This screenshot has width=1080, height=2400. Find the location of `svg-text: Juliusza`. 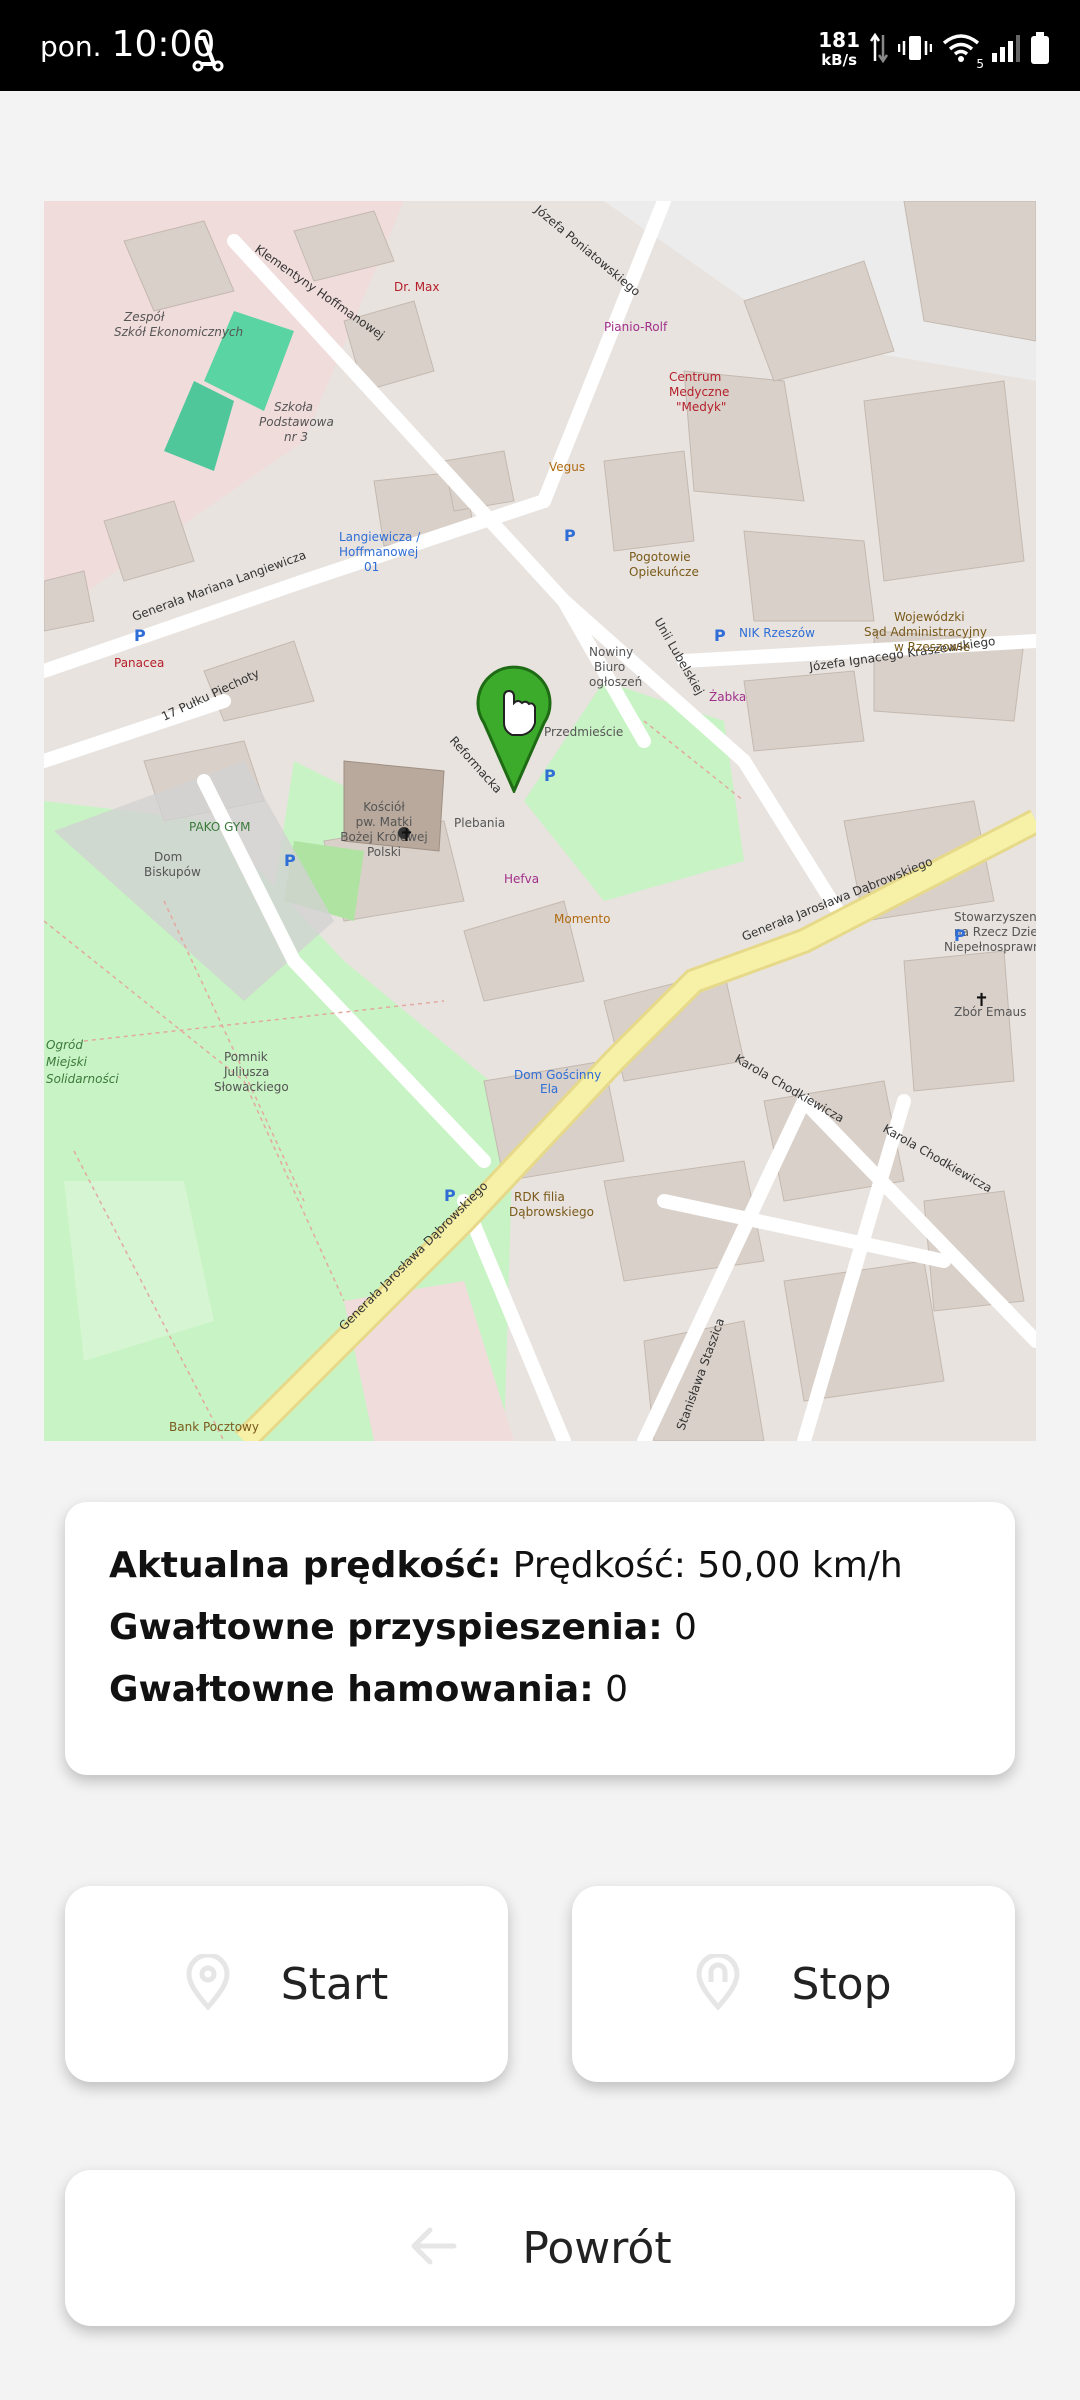

svg-text: Juliusza is located at coordinates (246, 1072).